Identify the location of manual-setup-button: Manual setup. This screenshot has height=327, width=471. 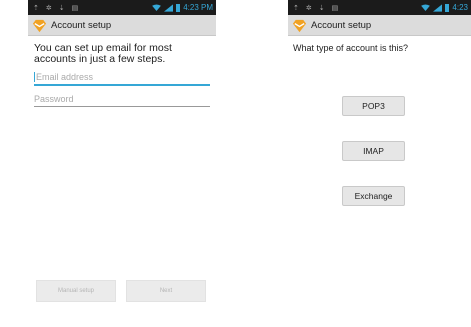
(76, 291).